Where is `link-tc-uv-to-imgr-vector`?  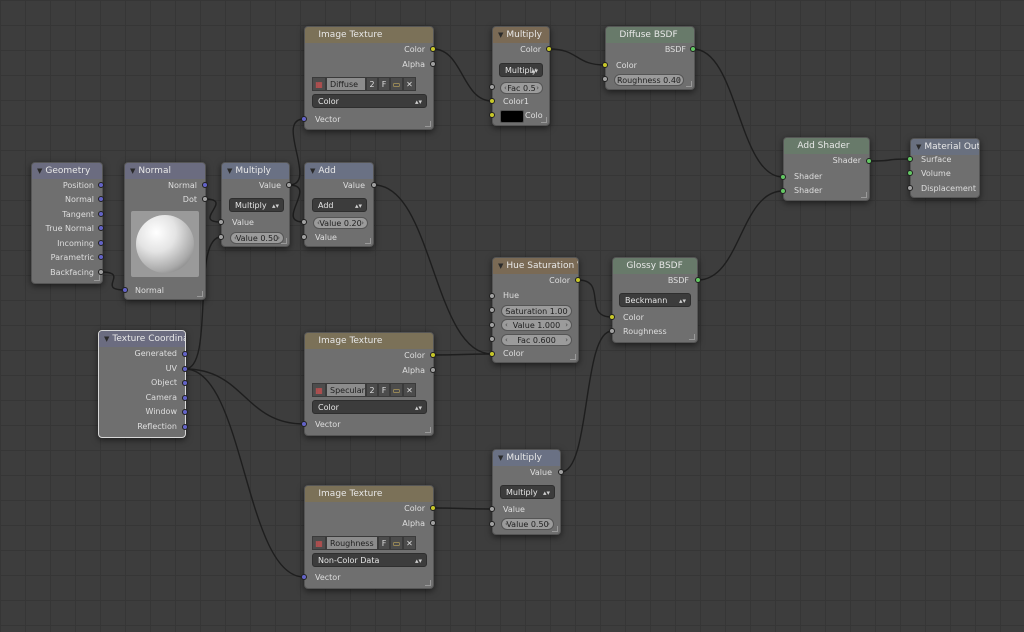 link-tc-uv-to-imgr-vector is located at coordinates (244, 473).